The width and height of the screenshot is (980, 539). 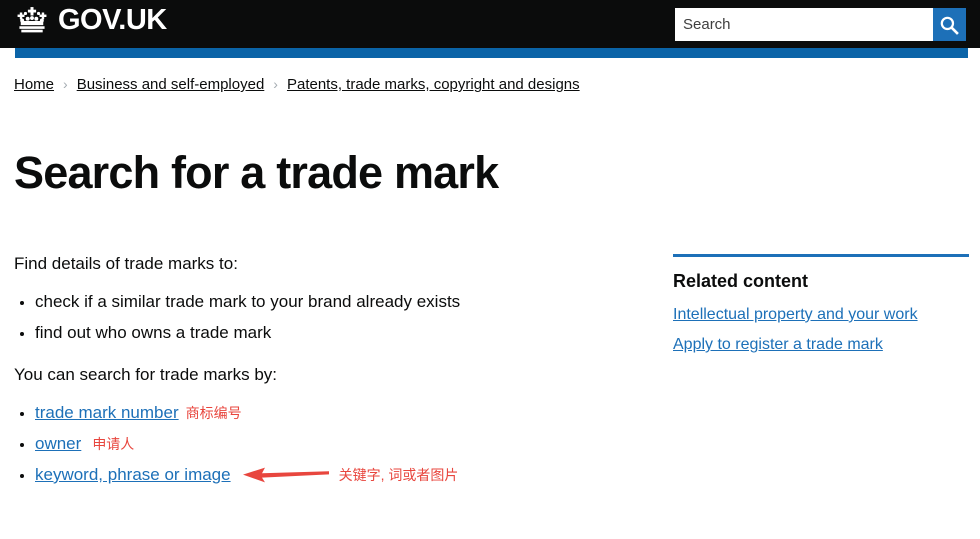 I want to click on related-link-intellectual-property: Intellectual property and your work, so click(x=795, y=314).